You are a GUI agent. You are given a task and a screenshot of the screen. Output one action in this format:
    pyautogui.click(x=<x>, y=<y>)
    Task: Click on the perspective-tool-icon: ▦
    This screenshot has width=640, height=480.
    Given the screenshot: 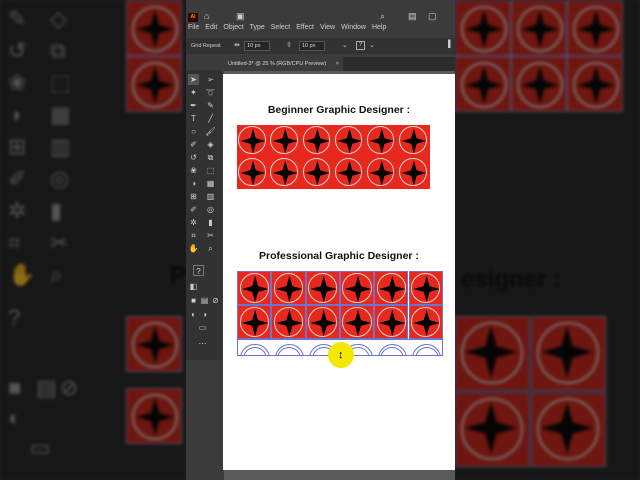 What is the action you would take?
    pyautogui.click(x=210, y=183)
    